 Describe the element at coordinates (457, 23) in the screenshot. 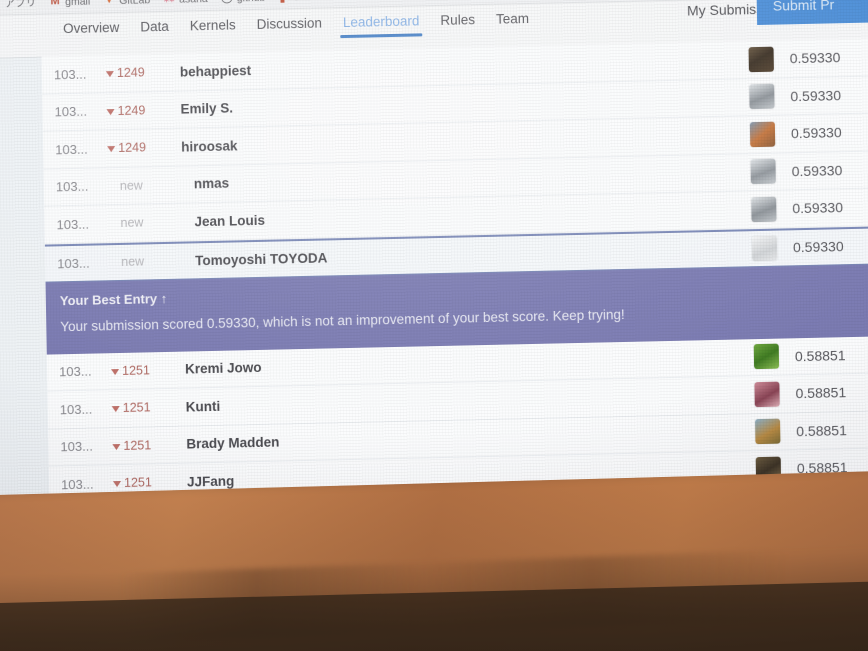

I see `tab-rules: Rules` at that location.